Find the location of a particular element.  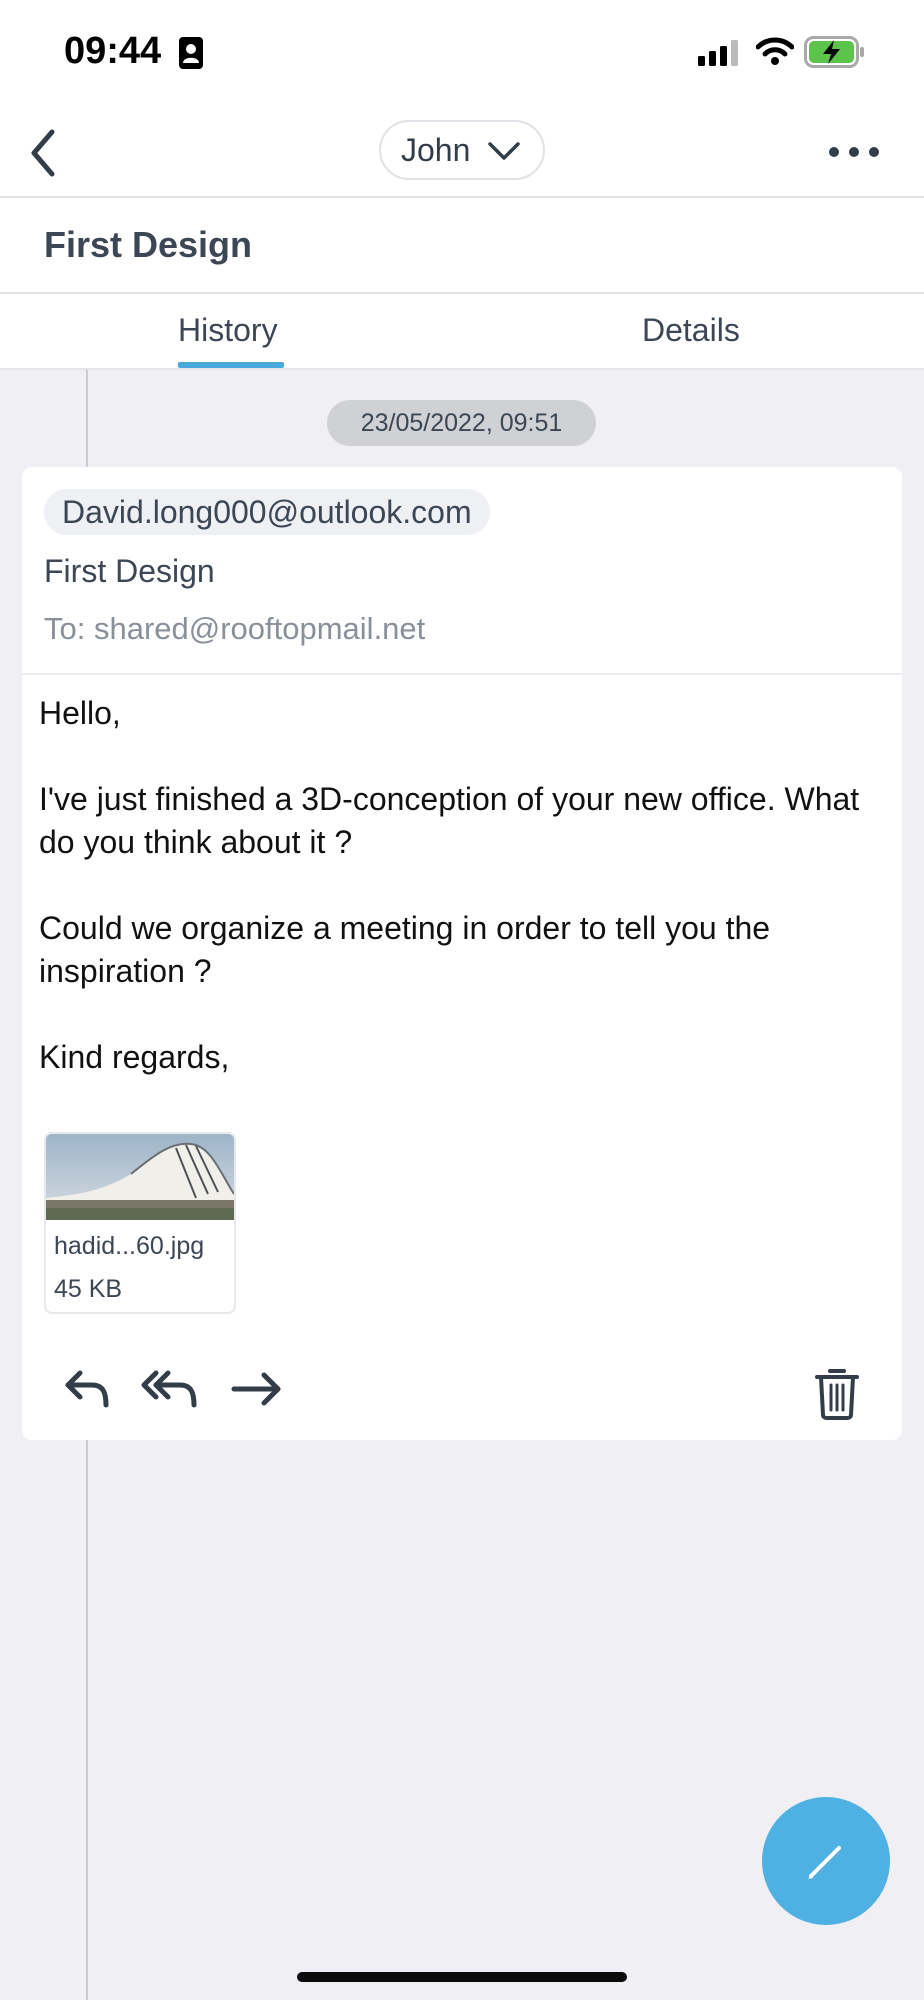

battery-charging-icon is located at coordinates (834, 52).